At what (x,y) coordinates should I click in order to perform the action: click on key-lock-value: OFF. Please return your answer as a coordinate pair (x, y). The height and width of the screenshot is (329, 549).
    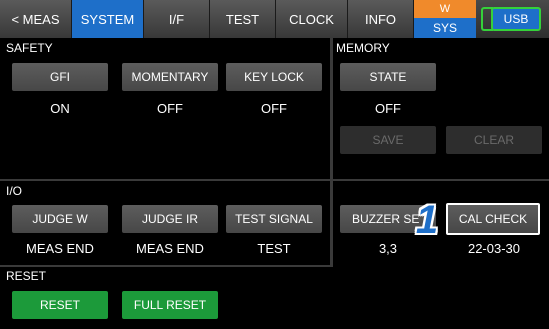
    Looking at the image, I should click on (274, 108).